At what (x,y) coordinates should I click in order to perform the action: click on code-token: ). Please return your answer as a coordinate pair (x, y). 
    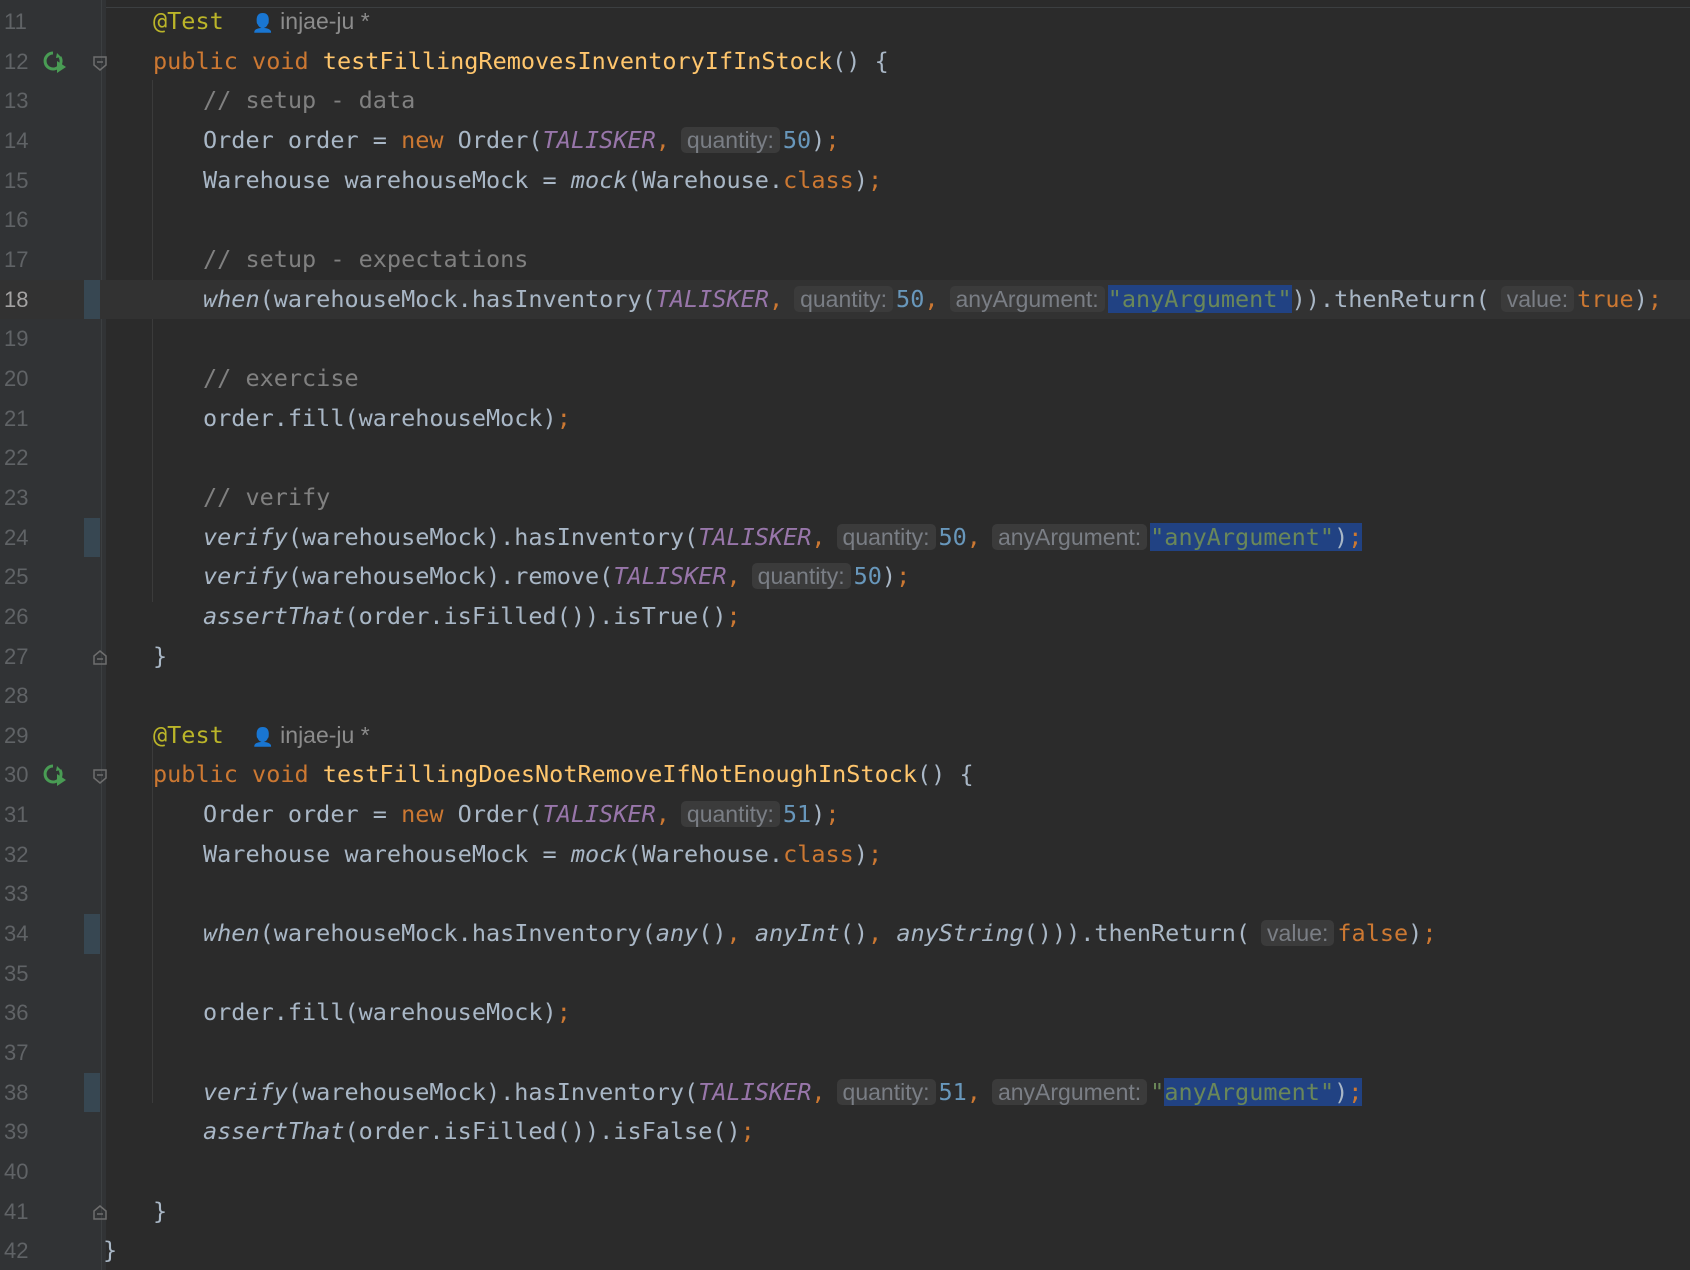
    Looking at the image, I should click on (1415, 933).